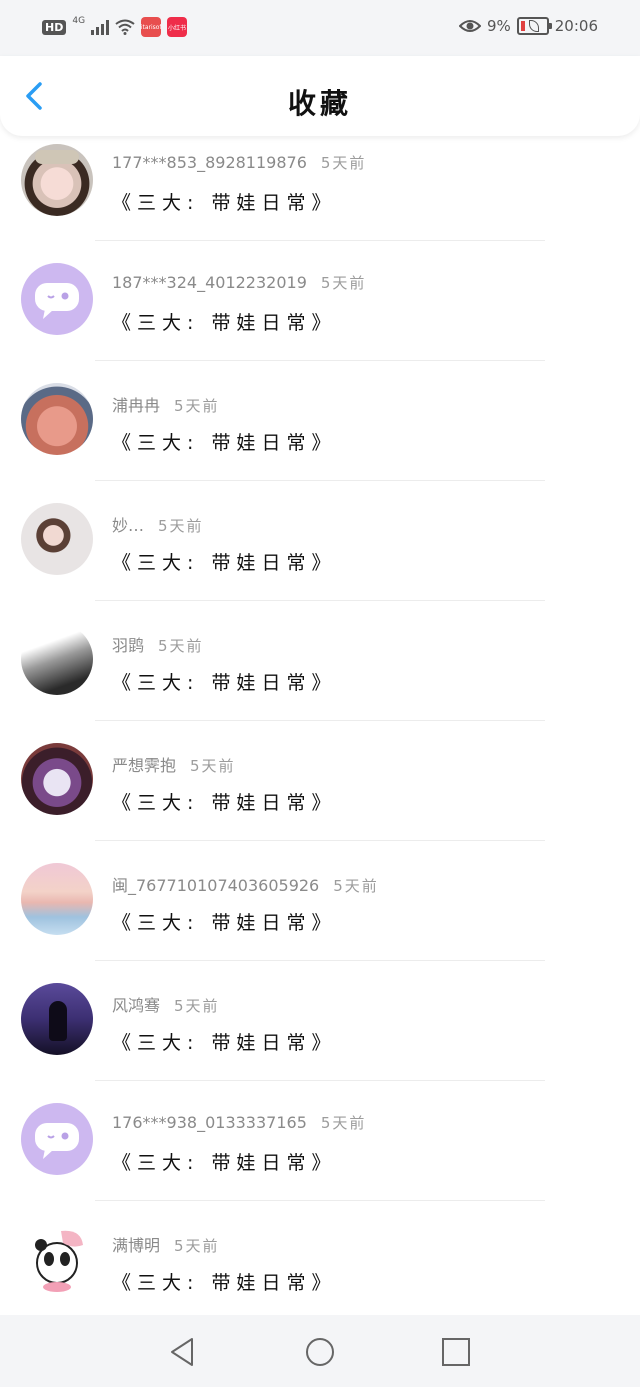 This screenshot has height=1387, width=640. Describe the element at coordinates (136, 1245) in the screenshot. I see `username: 满博明` at that location.